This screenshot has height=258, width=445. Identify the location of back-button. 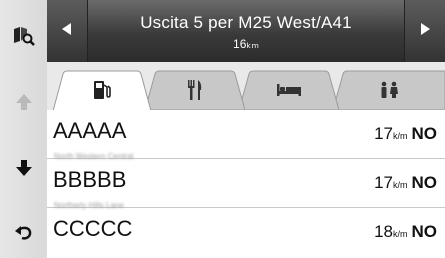
(23, 232).